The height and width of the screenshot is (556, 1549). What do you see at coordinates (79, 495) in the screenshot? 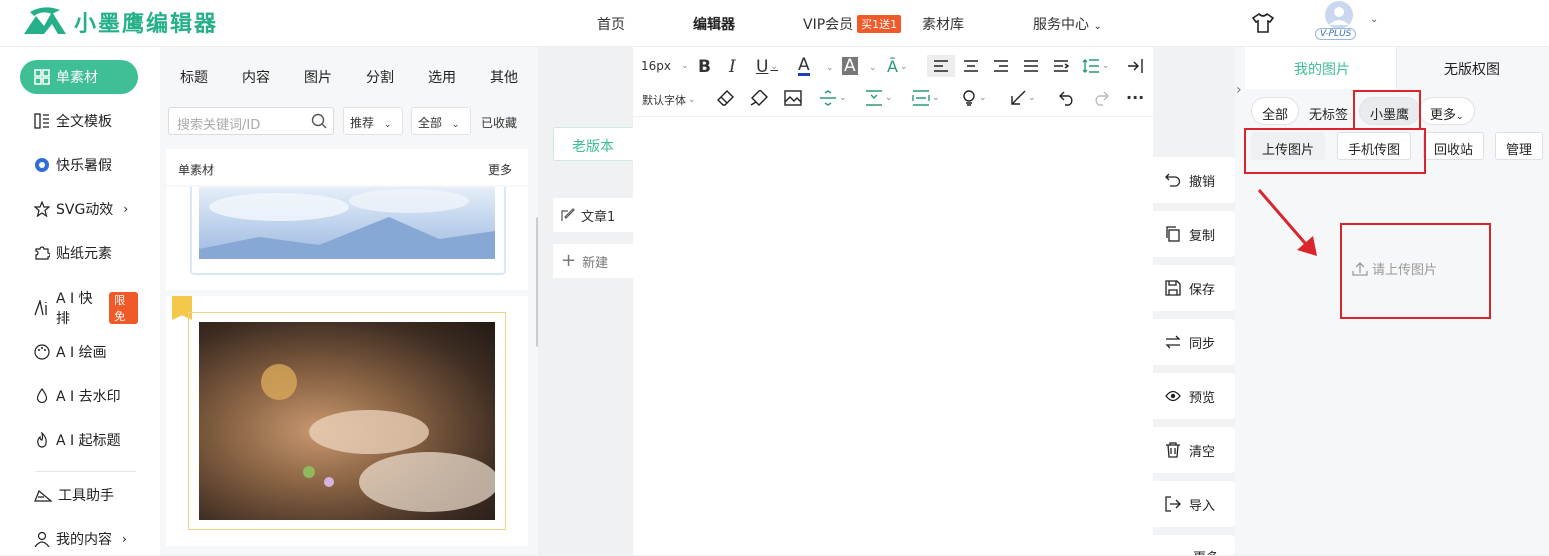
I see `sidebar-item-tools: 工具助手` at bounding box center [79, 495].